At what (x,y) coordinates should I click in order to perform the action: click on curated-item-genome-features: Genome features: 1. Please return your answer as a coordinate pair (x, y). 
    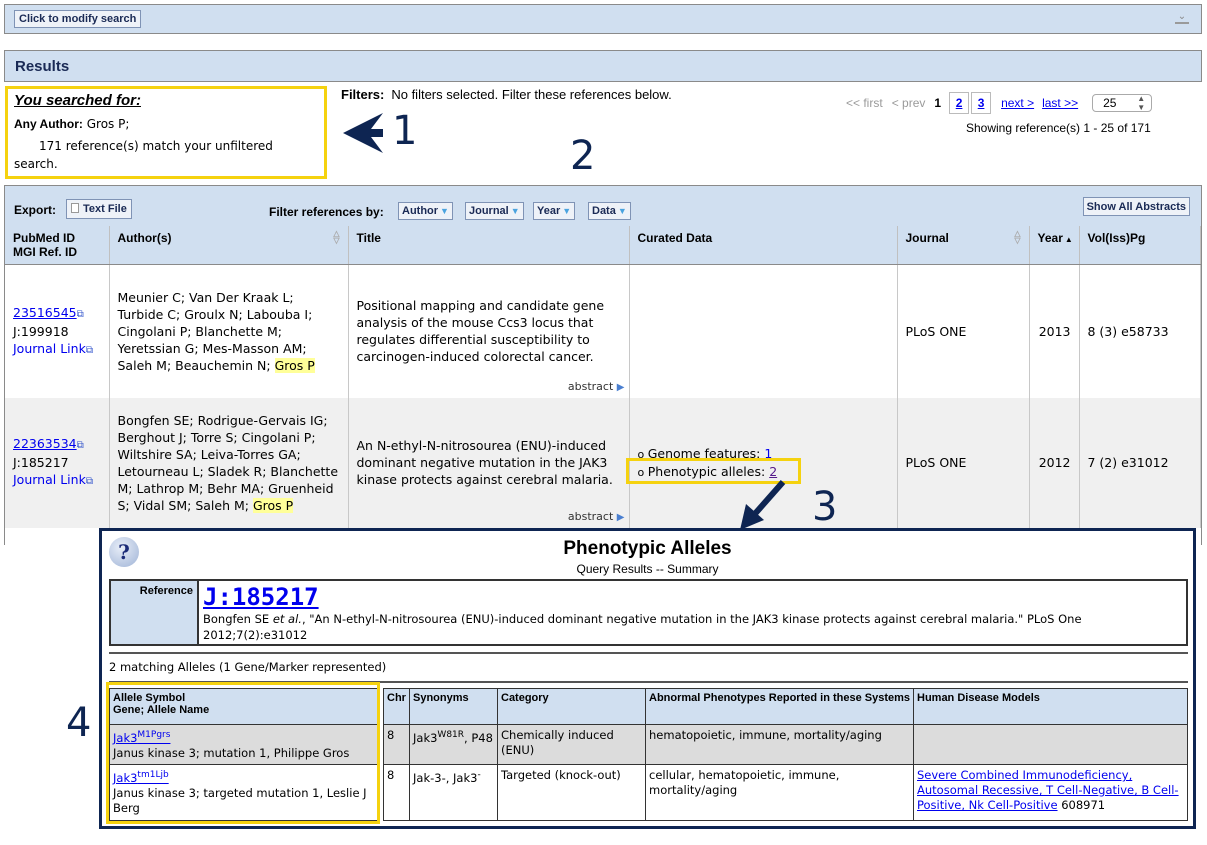
    Looking at the image, I should click on (763, 454).